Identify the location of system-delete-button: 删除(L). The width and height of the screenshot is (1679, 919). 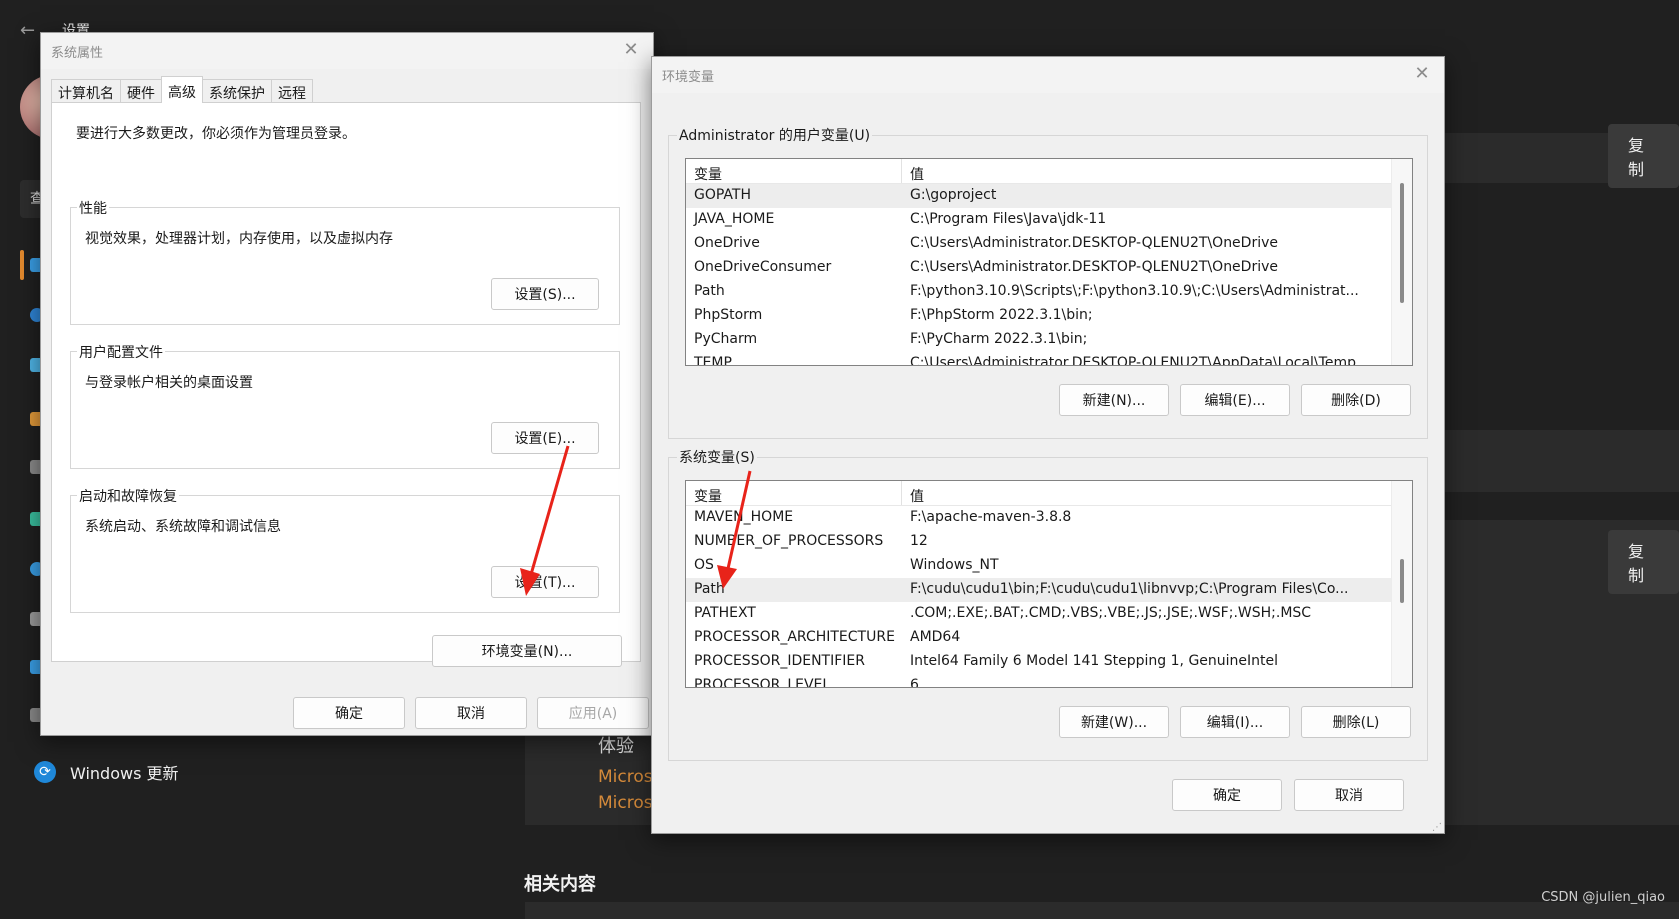
(1356, 722).